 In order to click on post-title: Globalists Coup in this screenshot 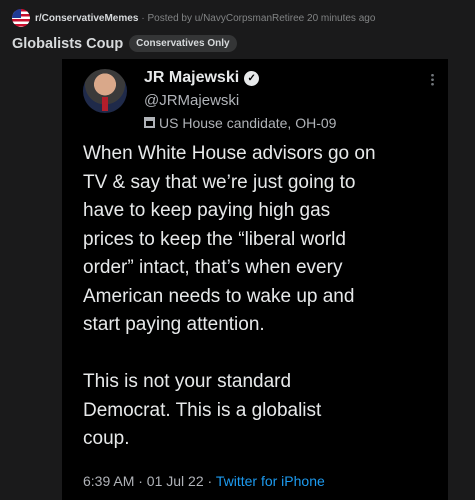, I will do `click(67, 44)`.